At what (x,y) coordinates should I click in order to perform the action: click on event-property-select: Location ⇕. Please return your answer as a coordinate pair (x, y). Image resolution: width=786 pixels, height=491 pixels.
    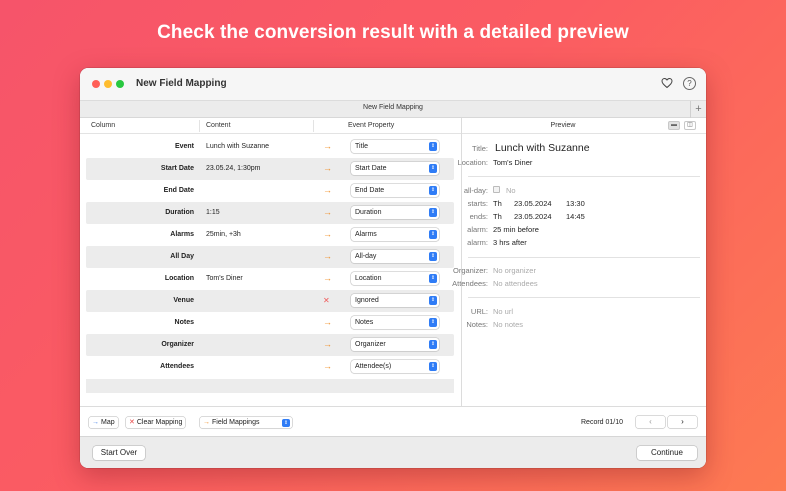
    Looking at the image, I should click on (395, 278).